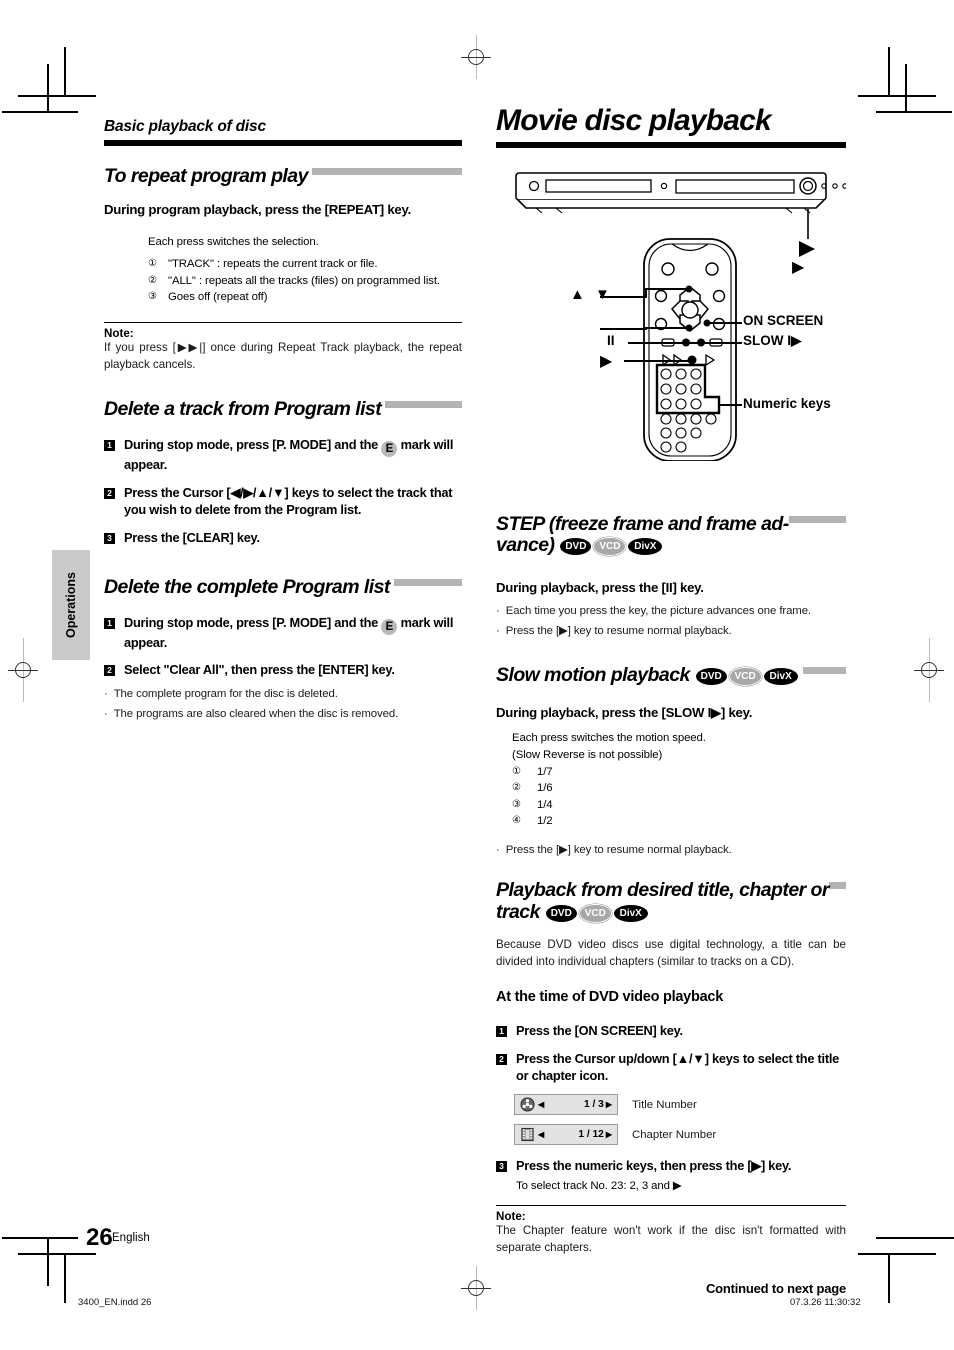 This screenshot has width=954, height=1350. What do you see at coordinates (283, 127) in the screenshot?
I see `running-head: Basic playback of disc` at bounding box center [283, 127].